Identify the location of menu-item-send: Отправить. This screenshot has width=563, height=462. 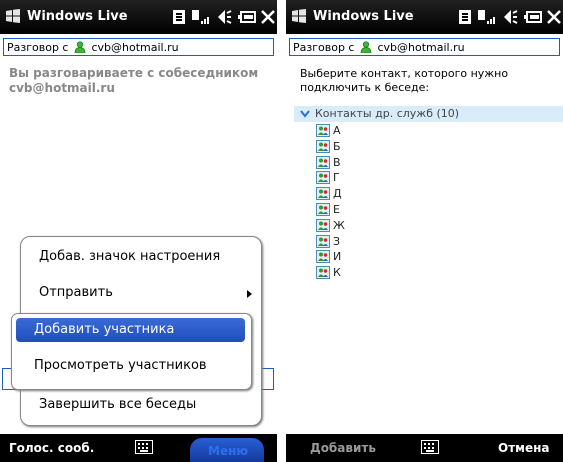
(76, 292).